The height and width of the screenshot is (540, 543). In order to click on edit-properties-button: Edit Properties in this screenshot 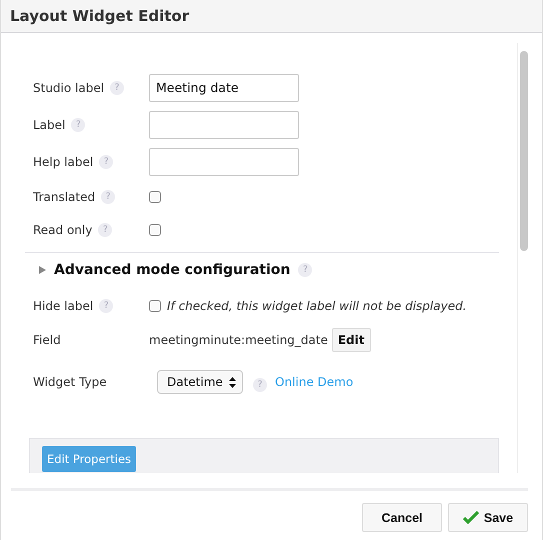, I will do `click(89, 459)`.